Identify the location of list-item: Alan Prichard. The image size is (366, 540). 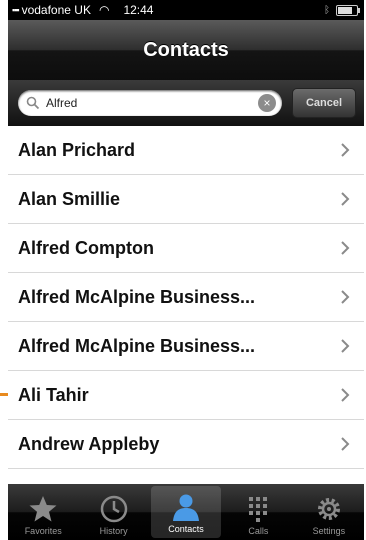
(186, 150).